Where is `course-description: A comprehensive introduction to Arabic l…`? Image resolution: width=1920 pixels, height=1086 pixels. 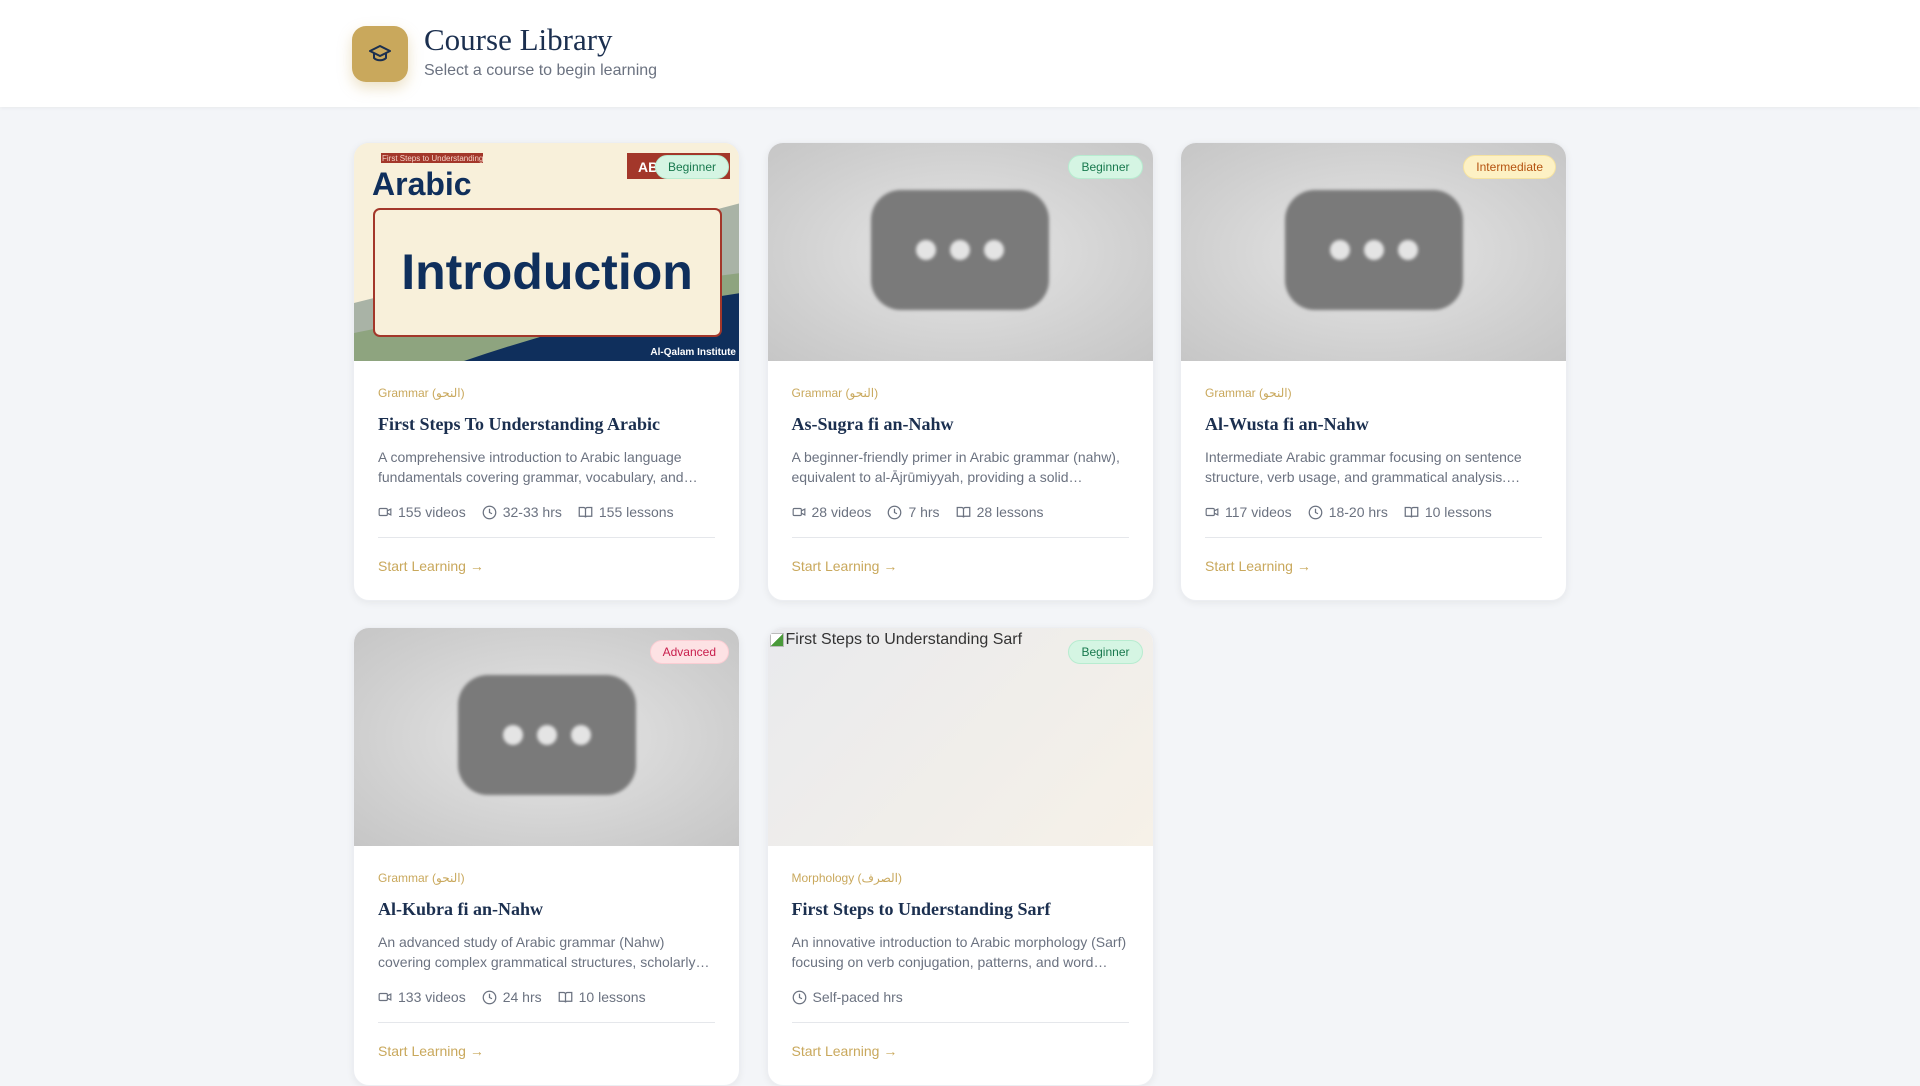
course-description: A comprehensive introduction to Arabic l… is located at coordinates (538, 467).